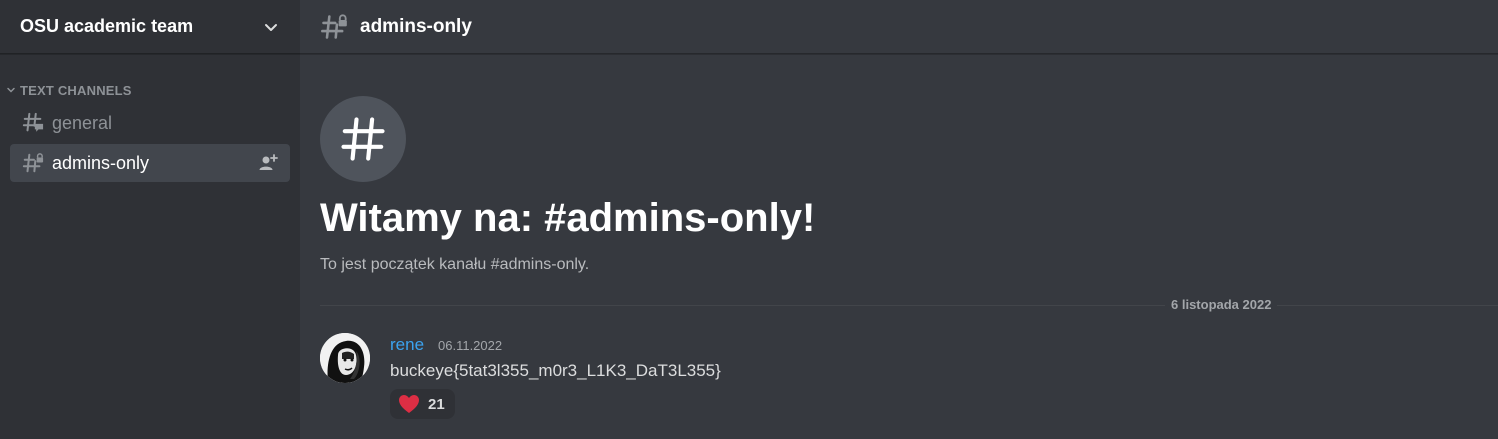 Image resolution: width=1498 pixels, height=439 pixels. I want to click on message-content: buckeye{5tat3l355_m0r3_L1K3_DaT3L355}, so click(555, 370).